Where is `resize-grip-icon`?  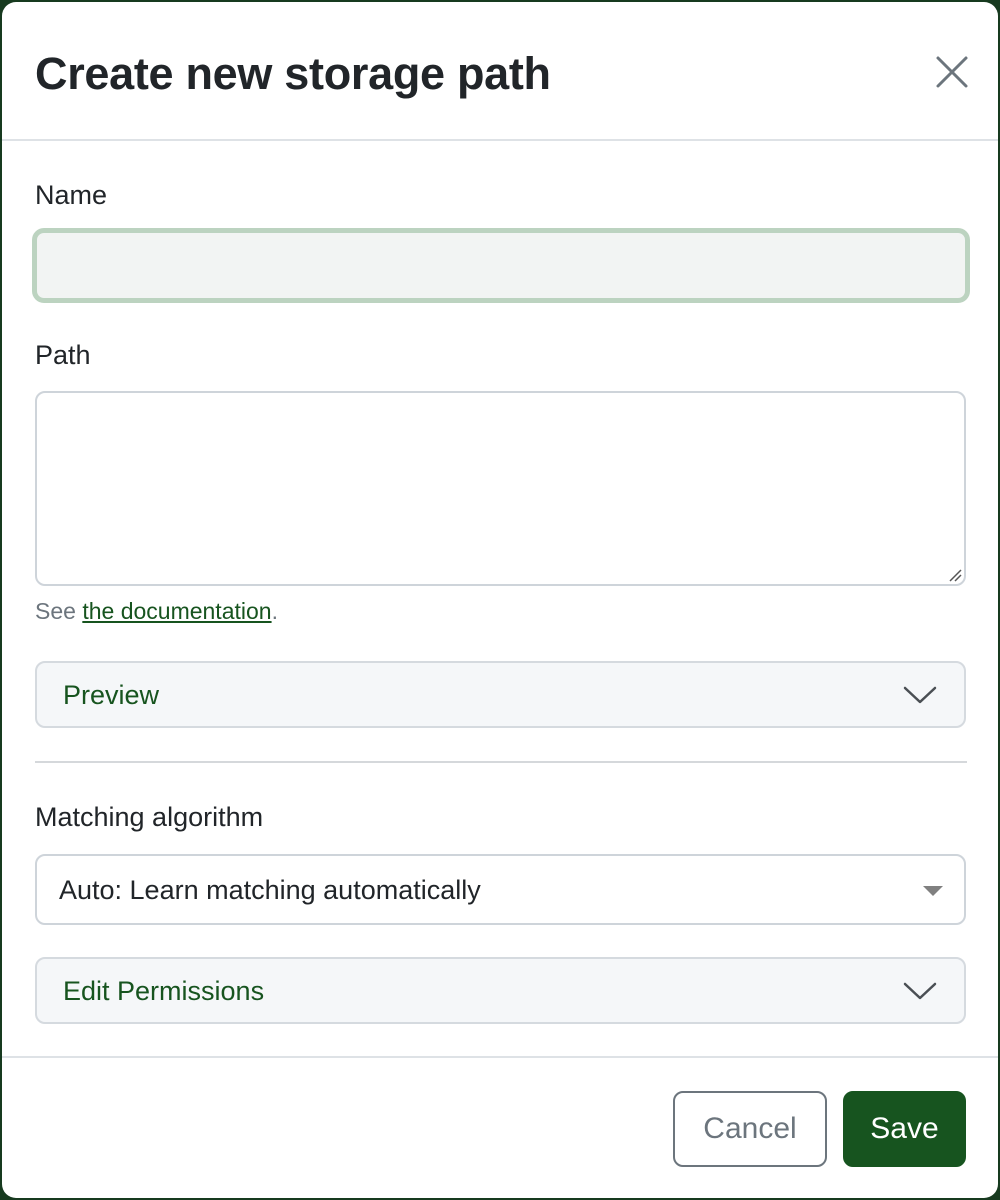
resize-grip-icon is located at coordinates (955, 575).